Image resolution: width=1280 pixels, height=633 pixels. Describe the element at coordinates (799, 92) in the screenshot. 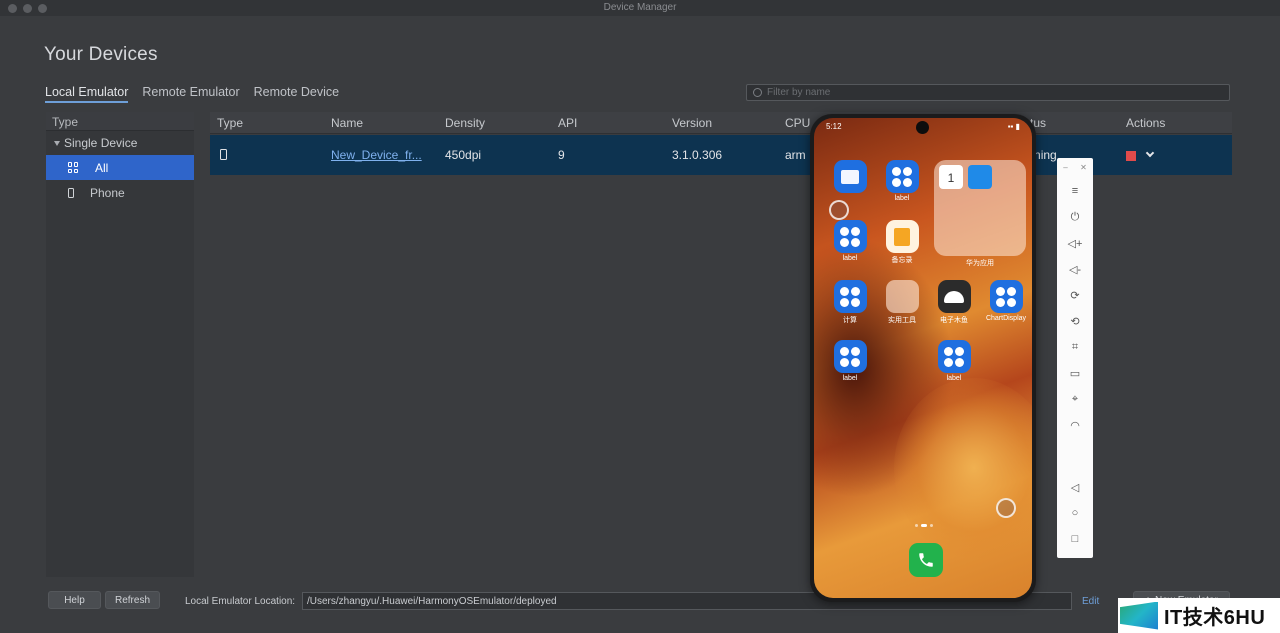

I see `search-placeholder: Filter by name` at that location.